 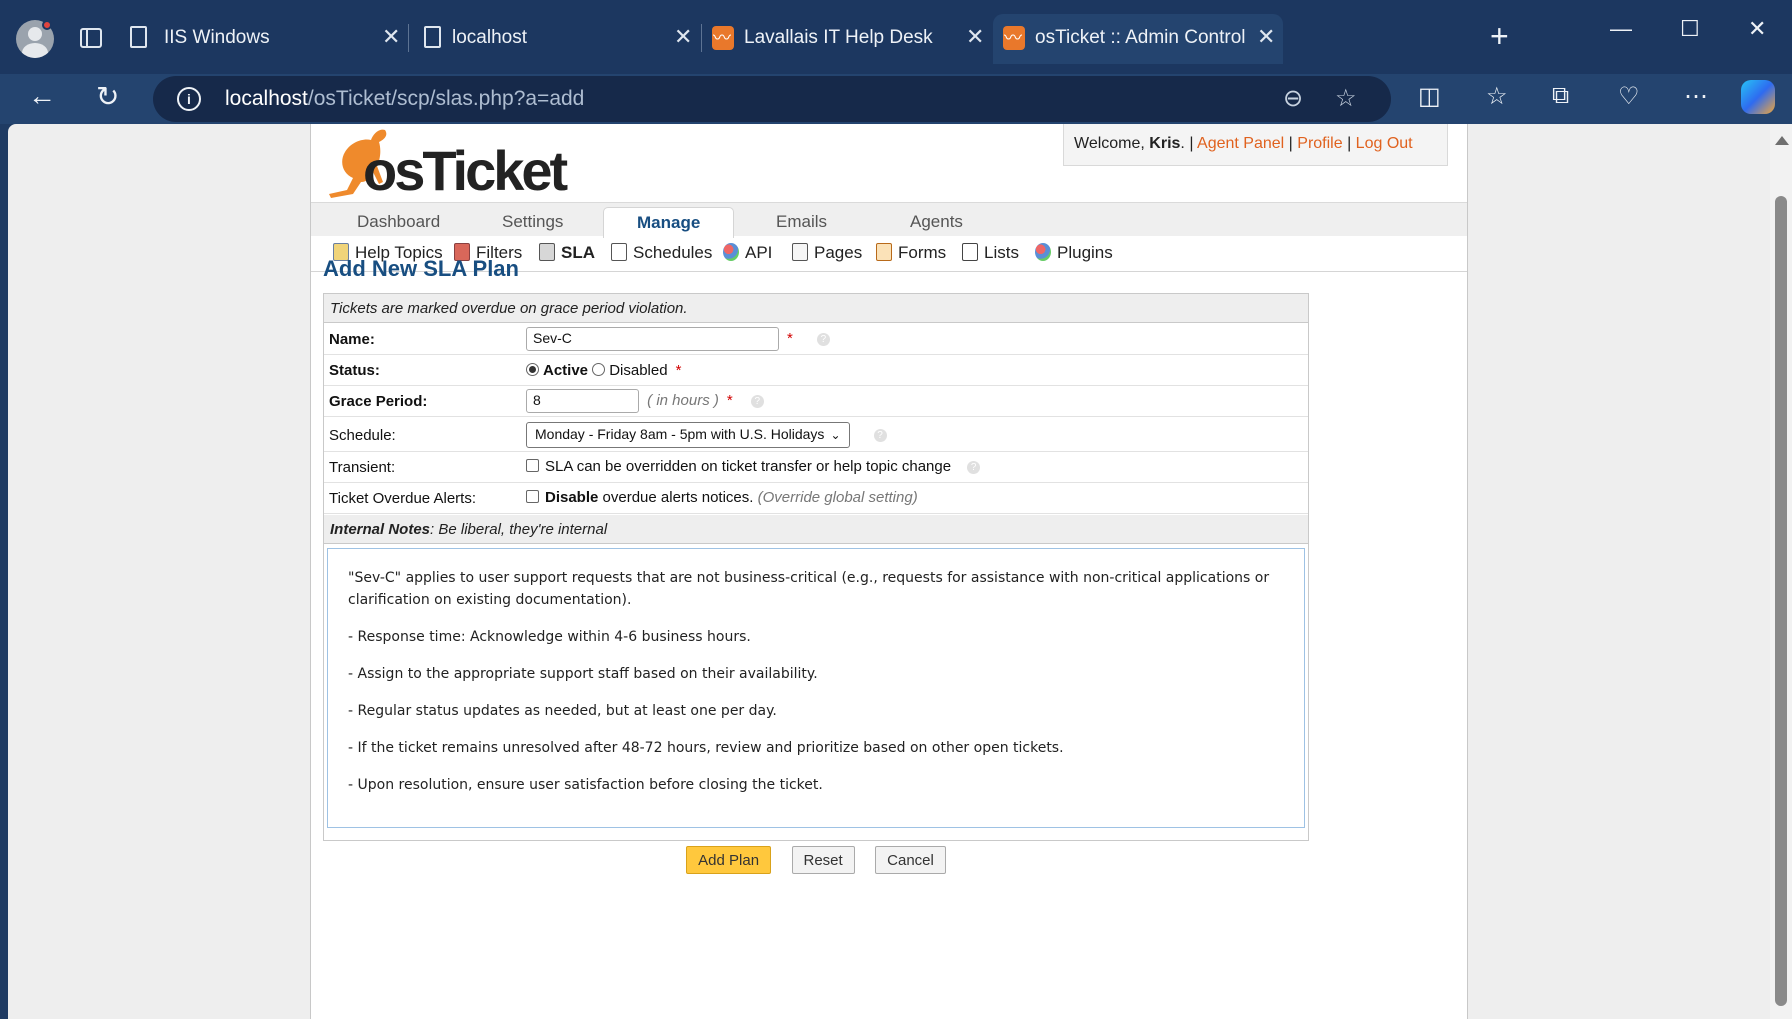 What do you see at coordinates (1781, 601) in the screenshot?
I see `scroll-thumb` at bounding box center [1781, 601].